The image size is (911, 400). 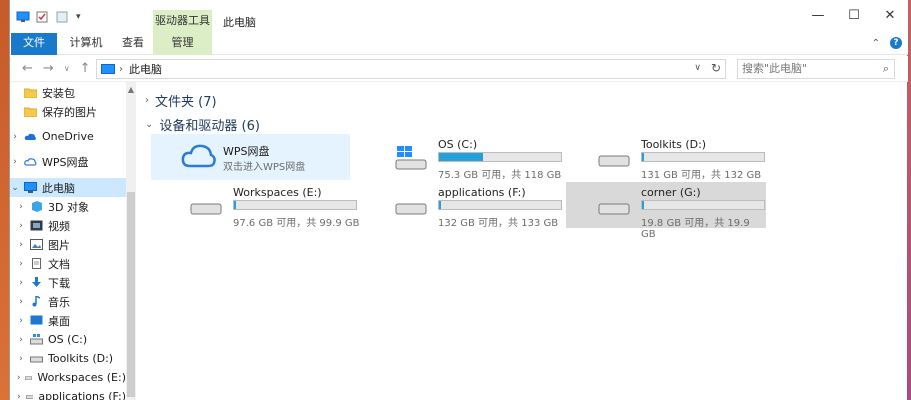 What do you see at coordinates (68, 393) in the screenshot?
I see `sidebar-item-drive-f: › applications (F:)` at bounding box center [68, 393].